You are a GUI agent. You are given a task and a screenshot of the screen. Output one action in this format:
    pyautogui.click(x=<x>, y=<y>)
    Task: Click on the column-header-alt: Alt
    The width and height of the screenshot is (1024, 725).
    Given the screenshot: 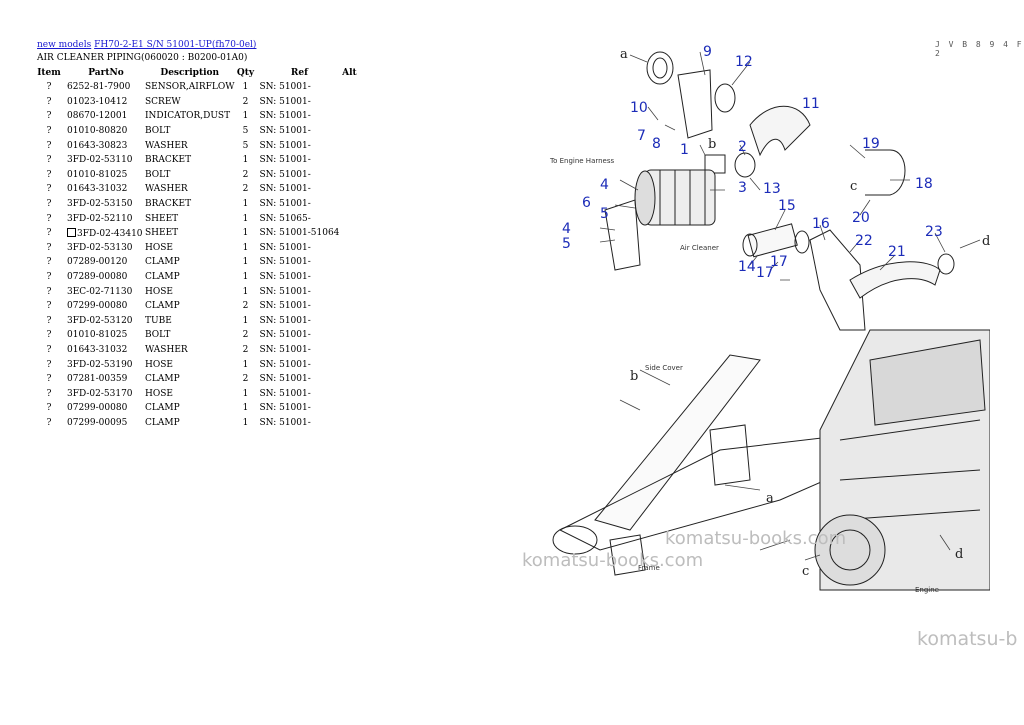 What is the action you would take?
    pyautogui.click(x=349, y=73)
    